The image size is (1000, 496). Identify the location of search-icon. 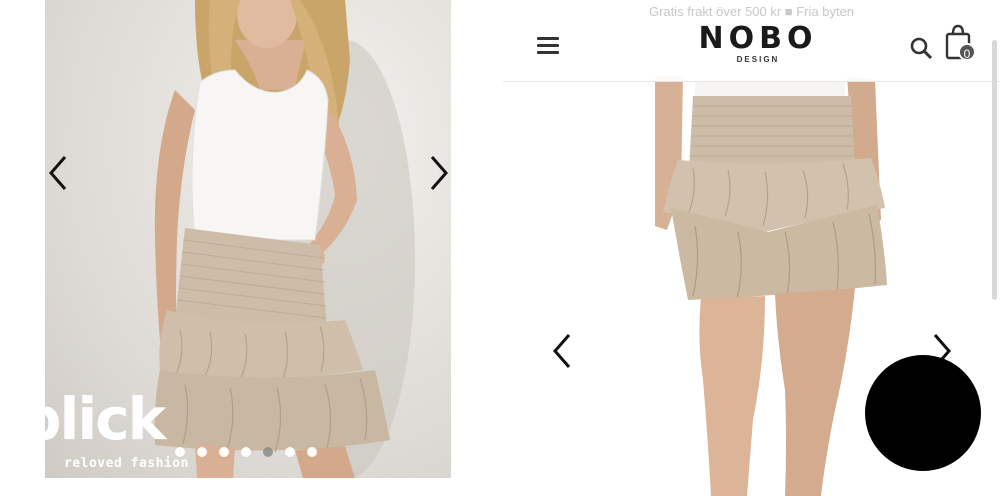
(921, 50).